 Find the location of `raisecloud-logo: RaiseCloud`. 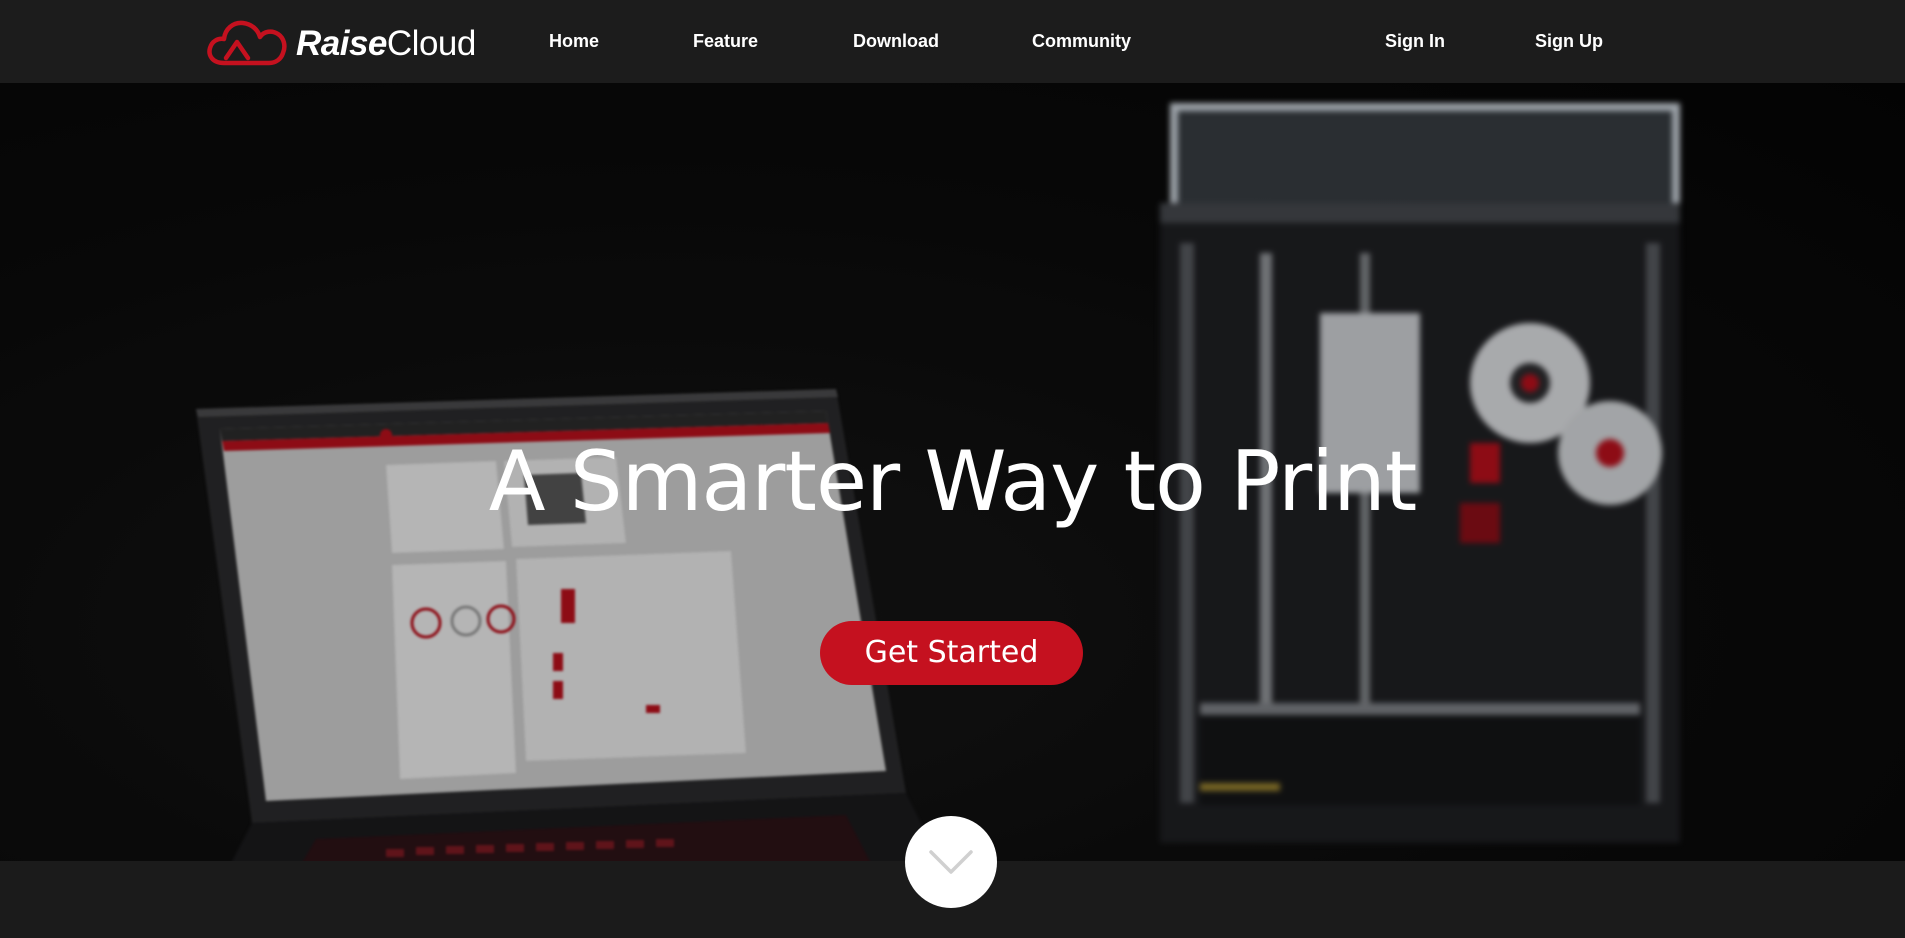

raisecloud-logo: RaiseCloud is located at coordinates (341, 43).